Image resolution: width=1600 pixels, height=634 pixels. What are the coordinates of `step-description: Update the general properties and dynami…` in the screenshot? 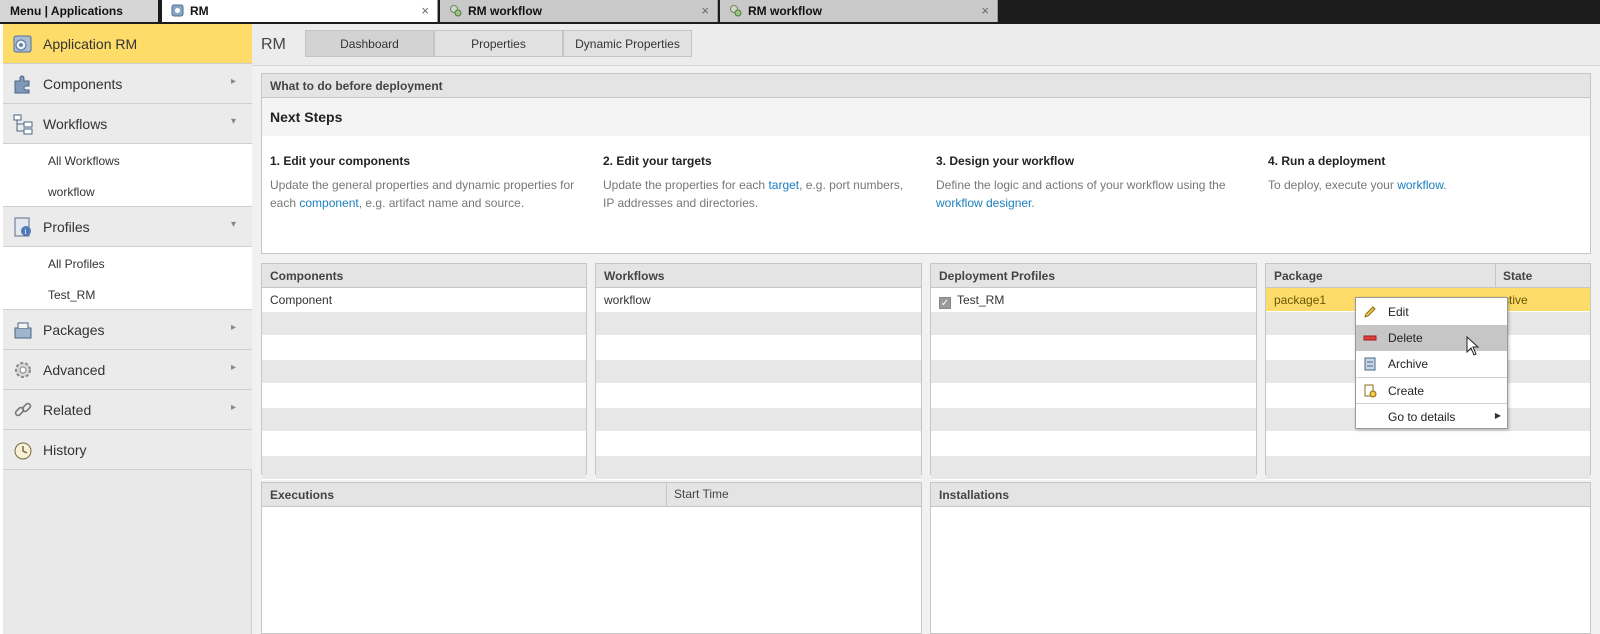 It's located at (425, 194).